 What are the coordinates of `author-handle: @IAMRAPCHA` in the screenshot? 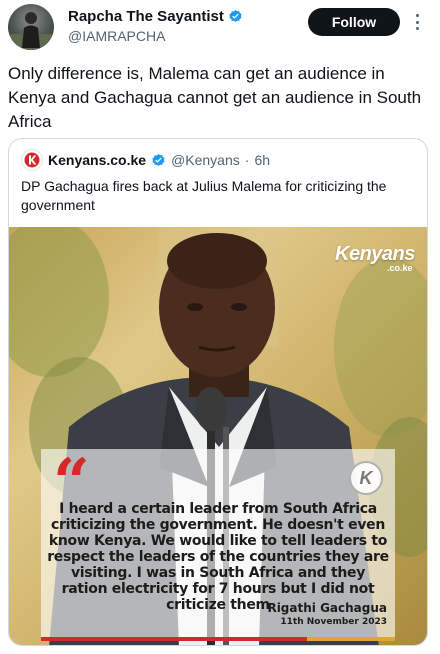 It's located at (116, 36).